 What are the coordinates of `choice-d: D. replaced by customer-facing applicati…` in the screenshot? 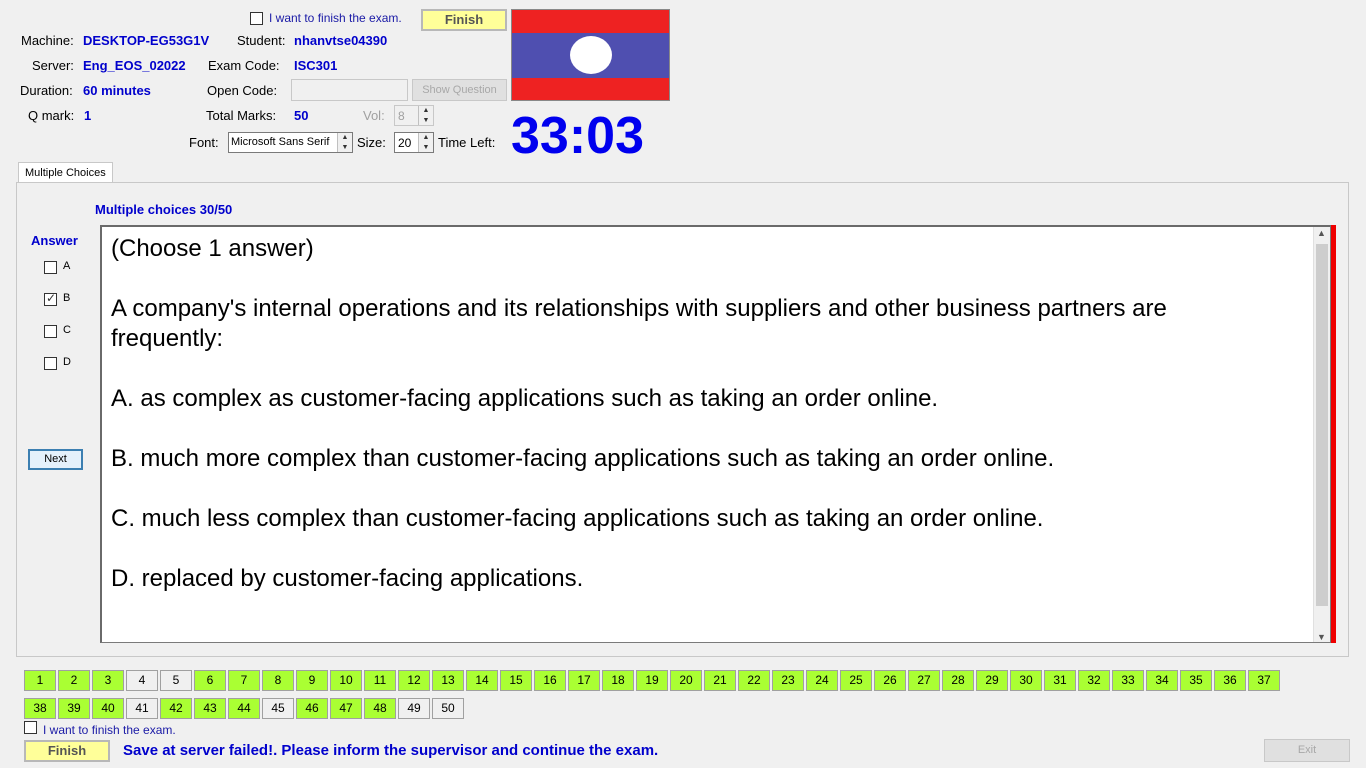 It's located at (347, 578).